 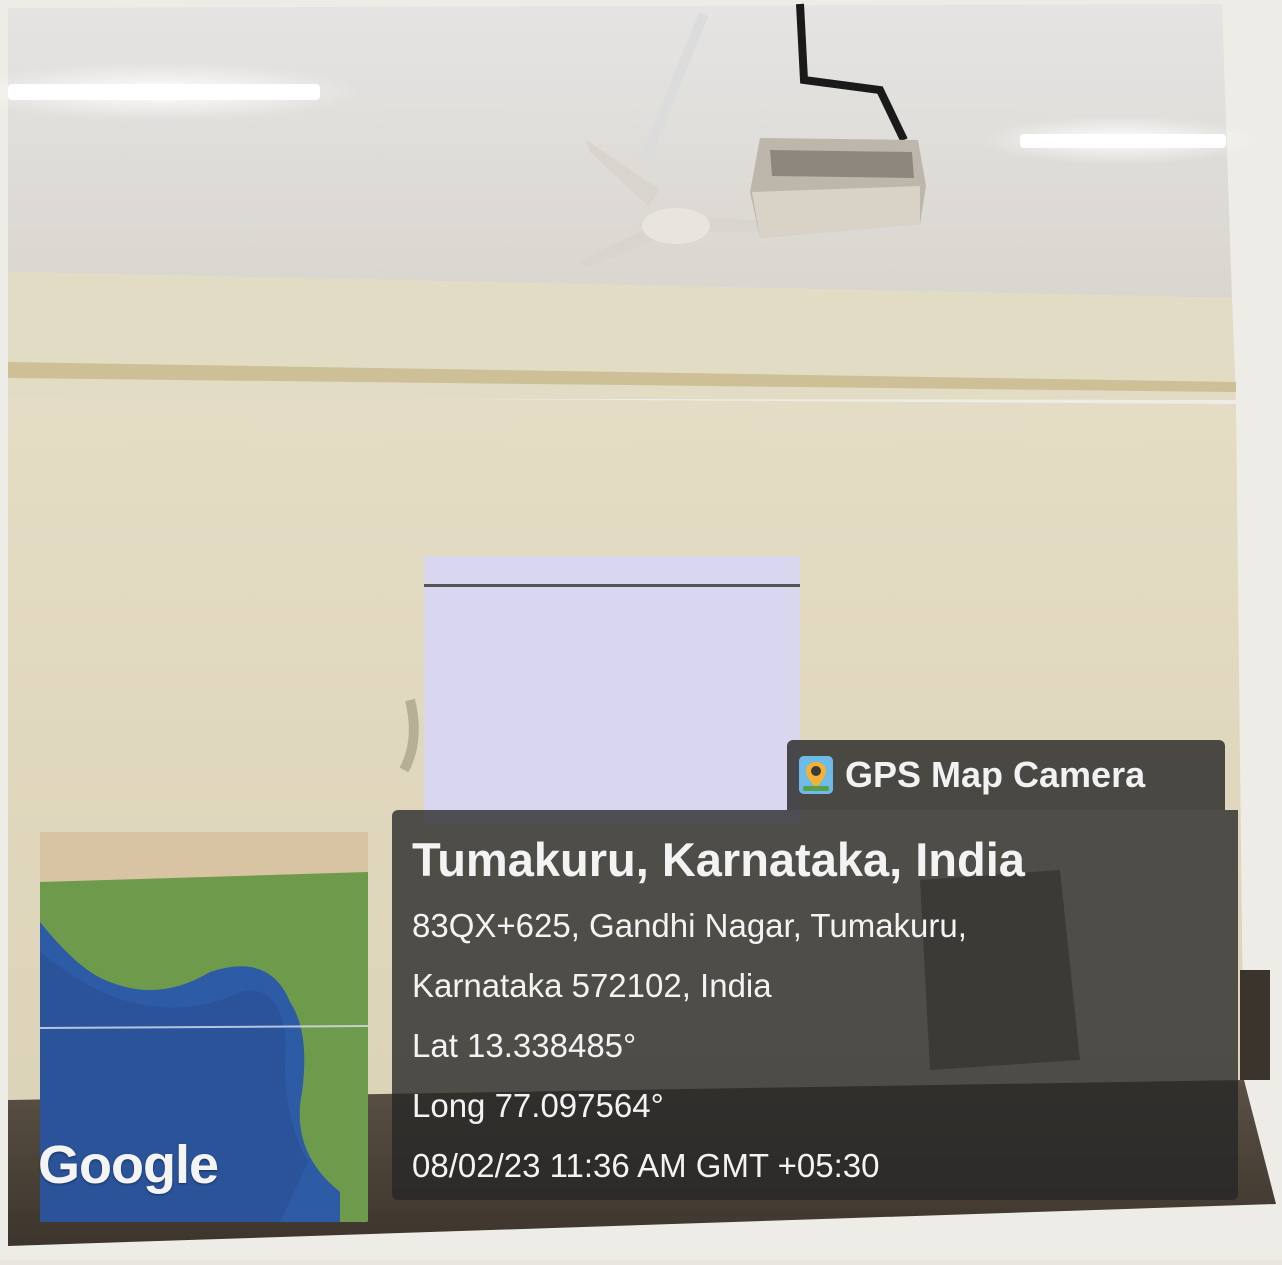 What do you see at coordinates (816, 775) in the screenshot?
I see `map-pin-camera-icon` at bounding box center [816, 775].